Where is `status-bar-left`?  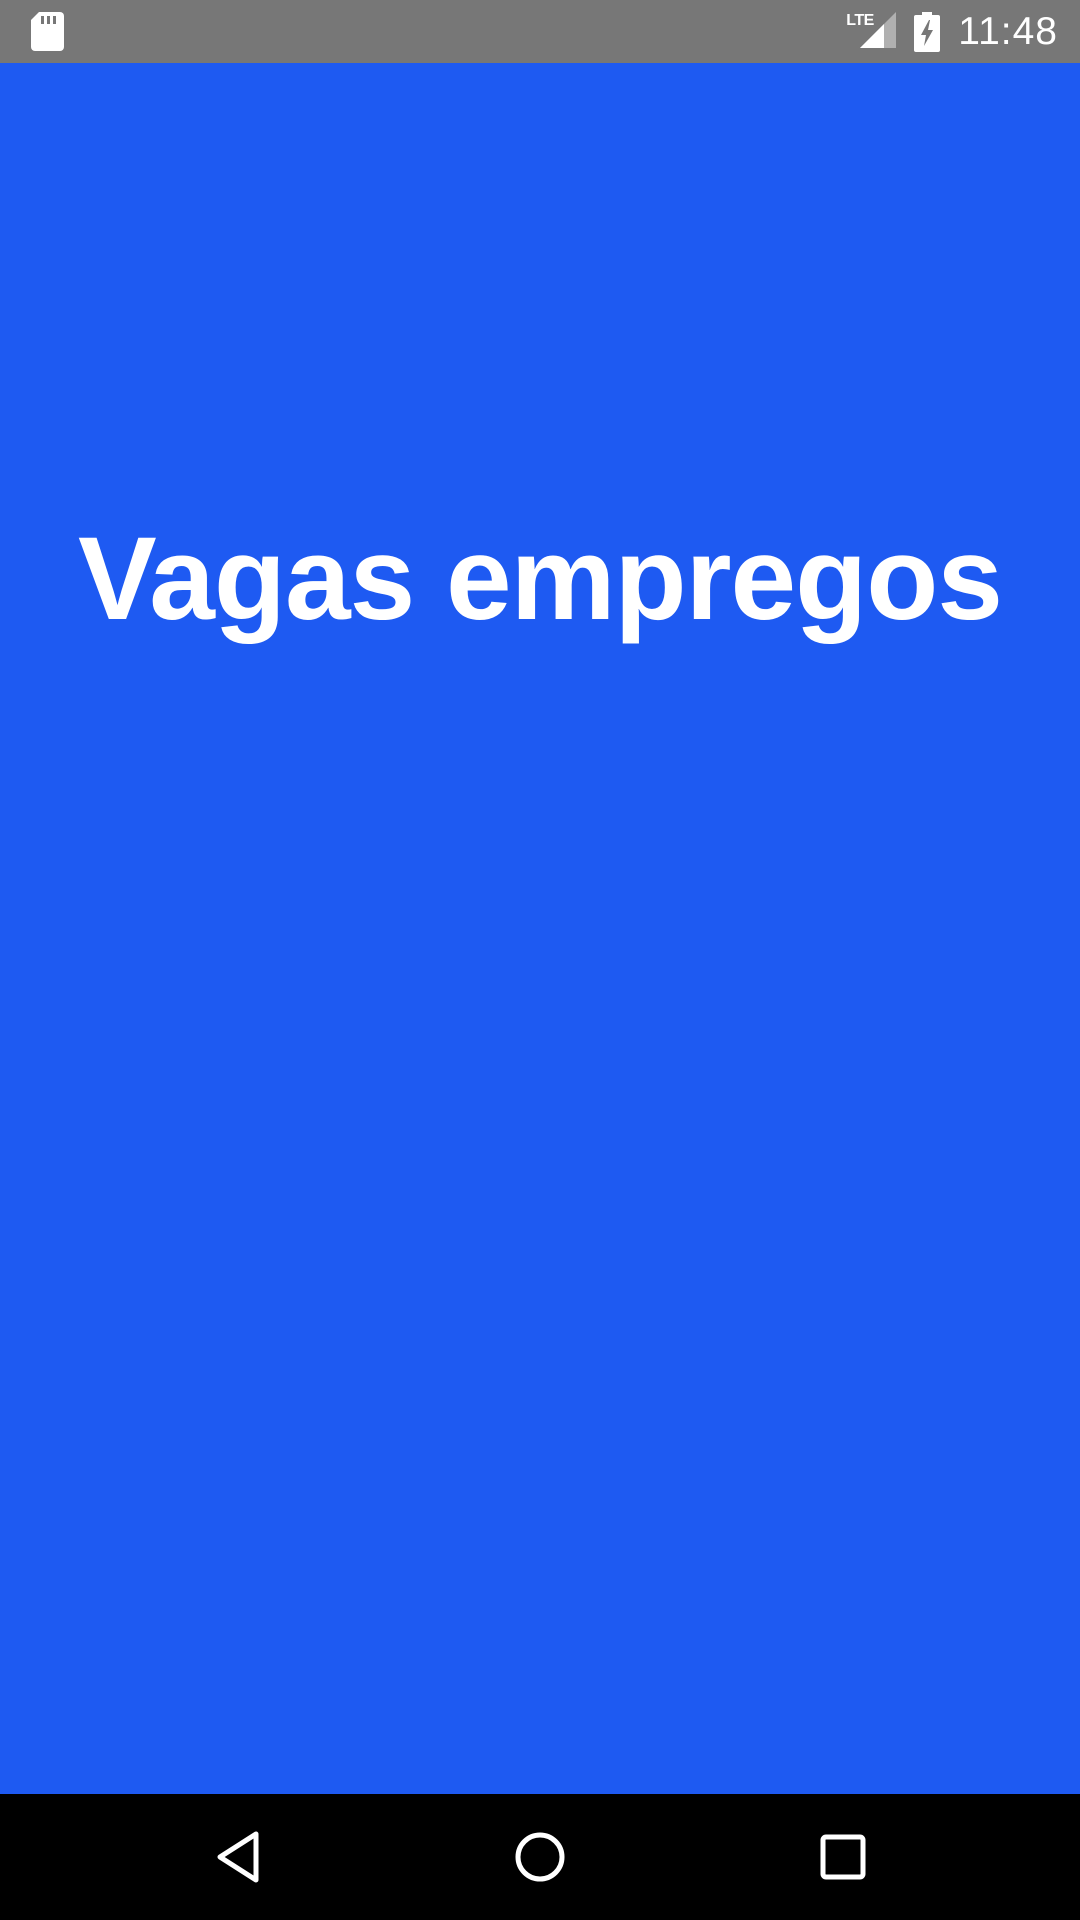
status-bar-left is located at coordinates (32, 31).